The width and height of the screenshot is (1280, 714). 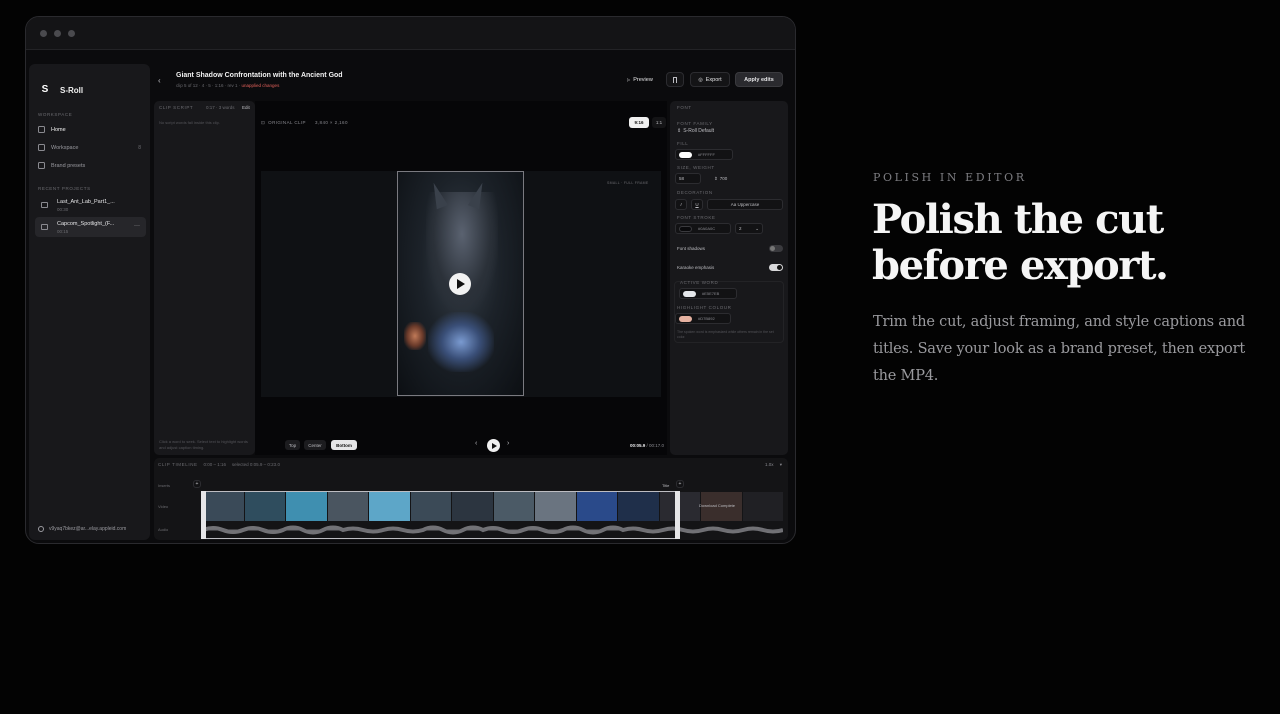 I want to click on sidebar-item-brand-presets: Brand presets, so click(x=89, y=165).